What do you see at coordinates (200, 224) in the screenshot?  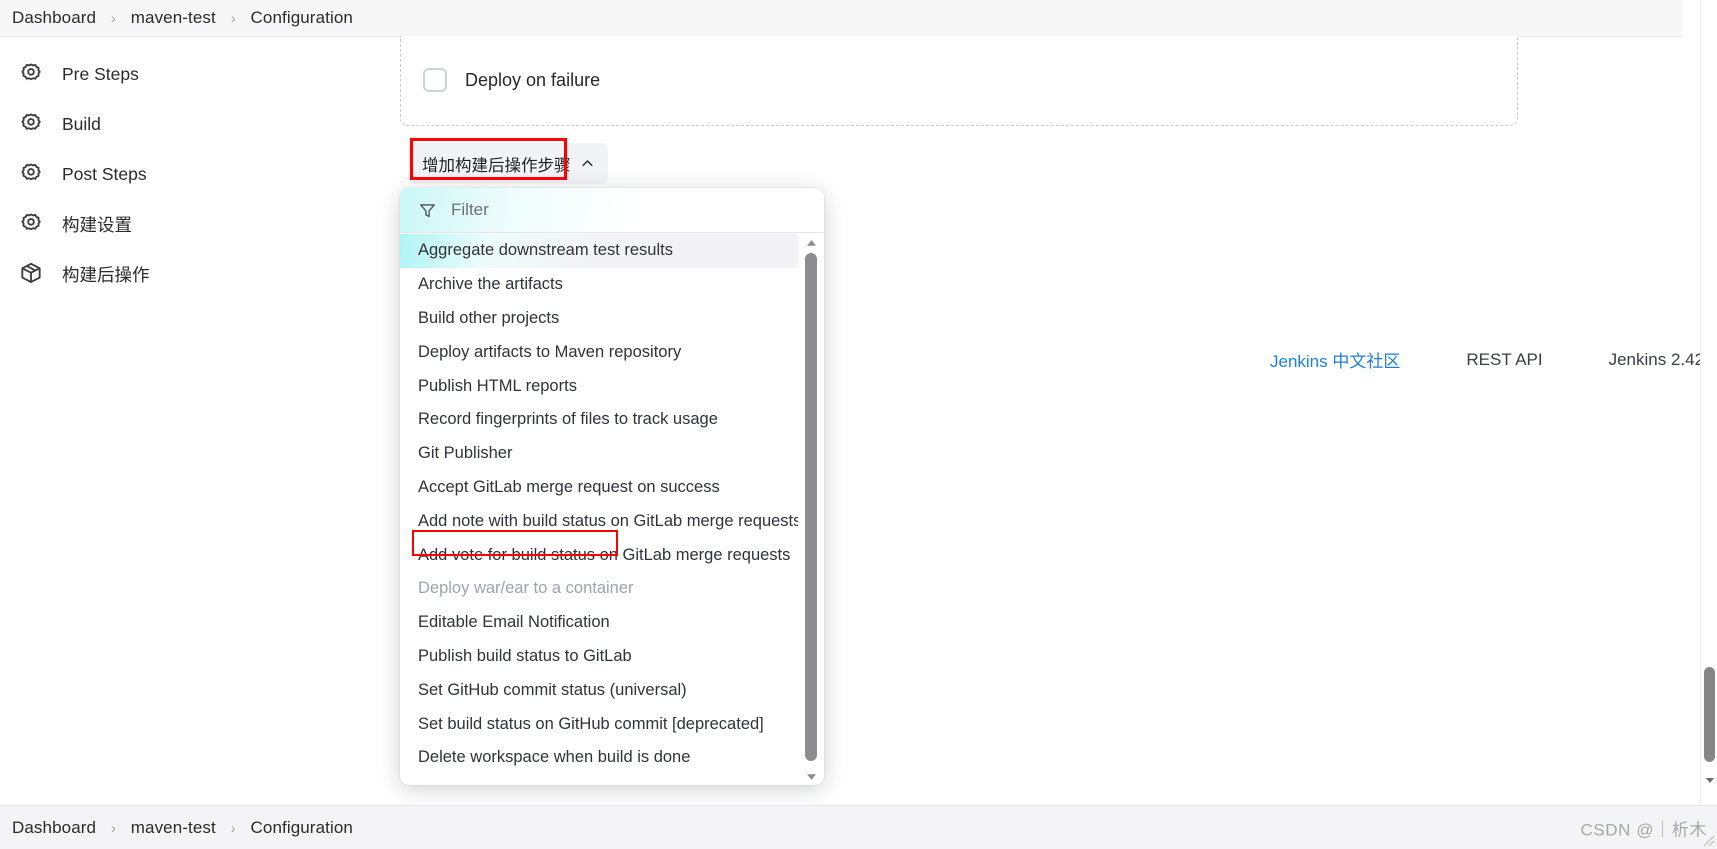 I see `sidebar-item-build-settings: 构建设置` at bounding box center [200, 224].